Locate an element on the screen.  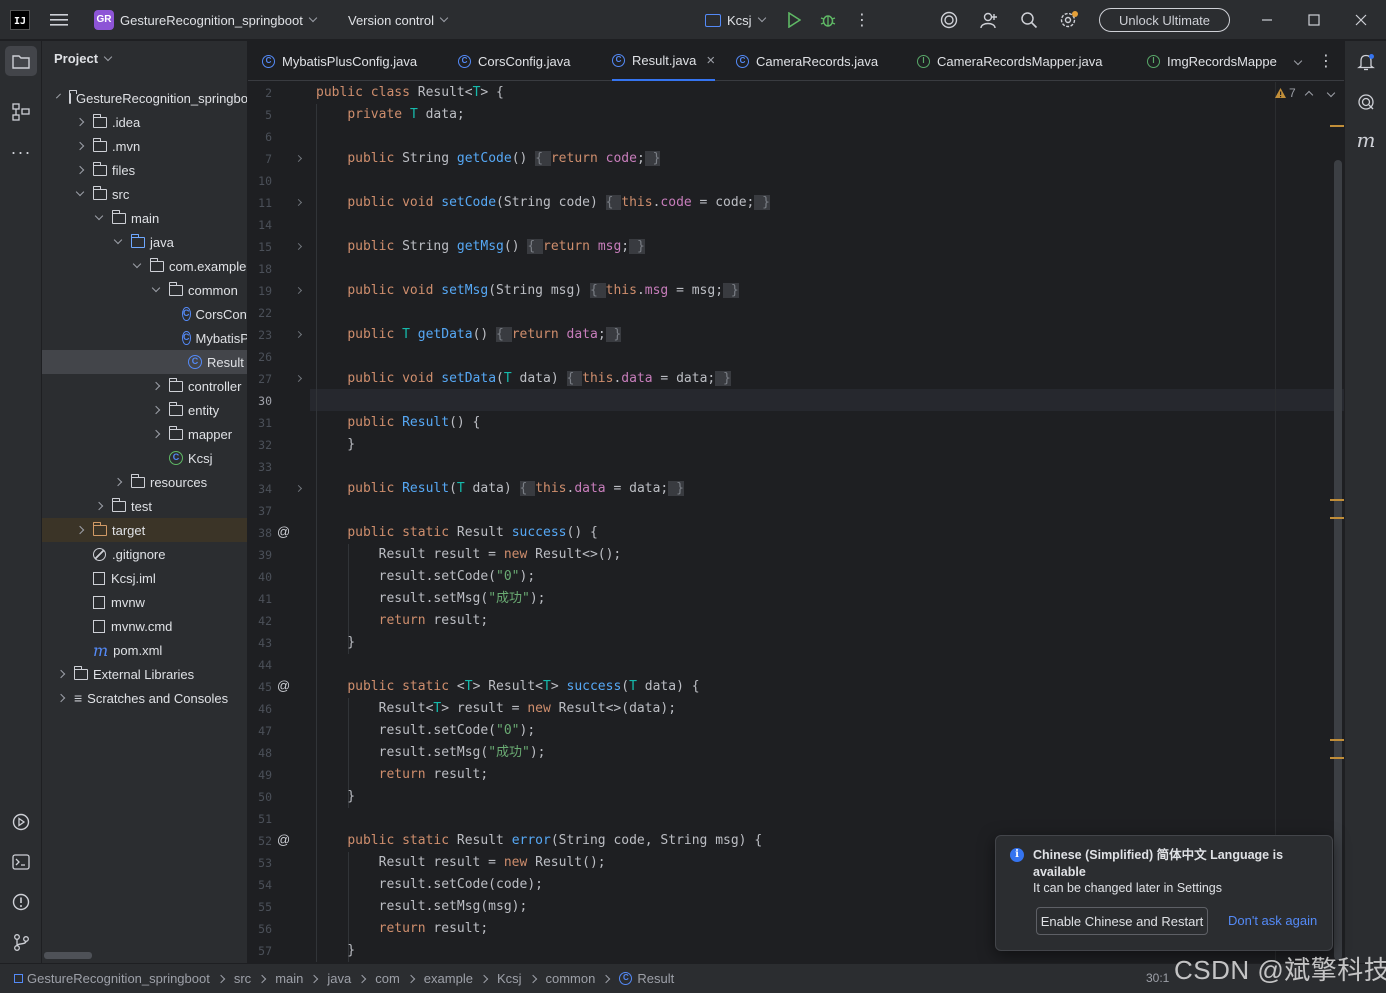
git-branch-icon is located at coordinates (21, 942).